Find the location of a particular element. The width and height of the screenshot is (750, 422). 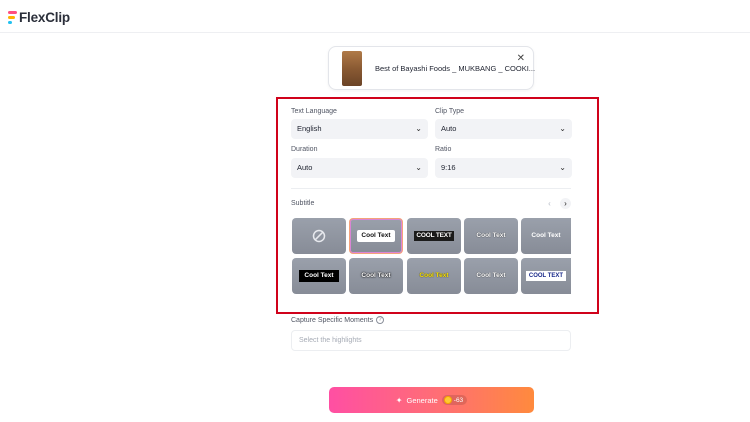

logo-text: FlexClip is located at coordinates (44, 17).